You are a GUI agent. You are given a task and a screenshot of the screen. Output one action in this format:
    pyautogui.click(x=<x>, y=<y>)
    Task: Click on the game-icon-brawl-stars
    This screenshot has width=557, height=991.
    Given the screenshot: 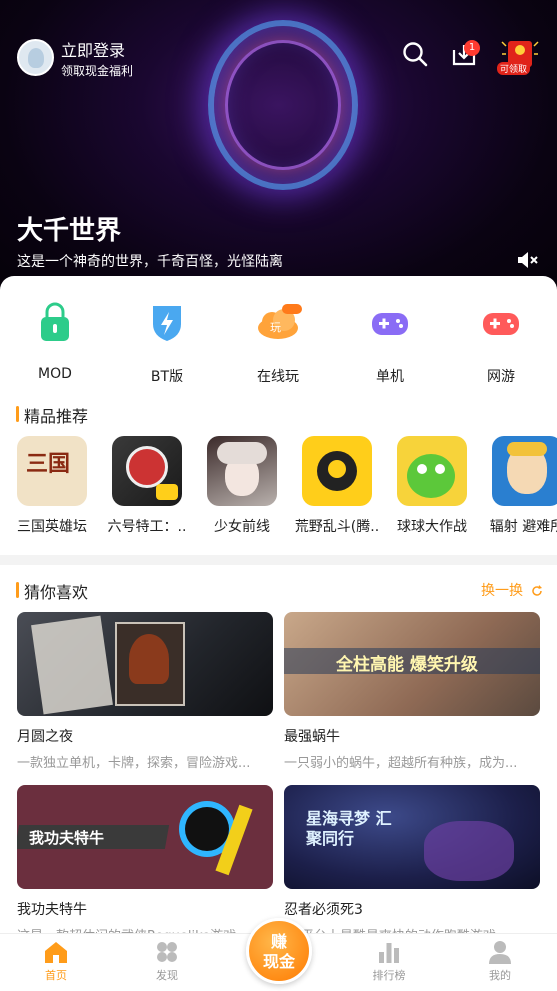 What is the action you would take?
    pyautogui.click(x=337, y=471)
    